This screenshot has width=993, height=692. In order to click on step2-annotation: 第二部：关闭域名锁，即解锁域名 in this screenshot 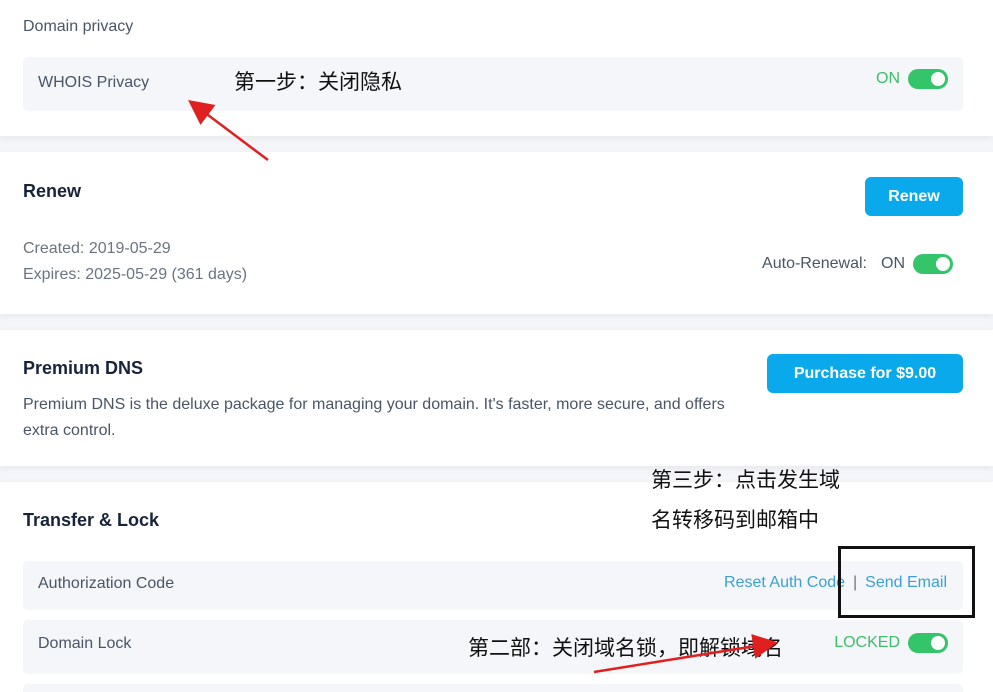, I will do `click(625, 648)`.